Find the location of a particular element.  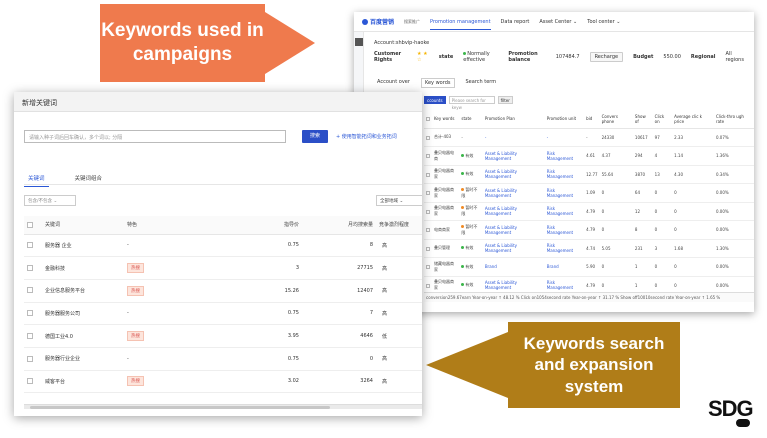

table-cell: 0 is located at coordinates (693, 267).